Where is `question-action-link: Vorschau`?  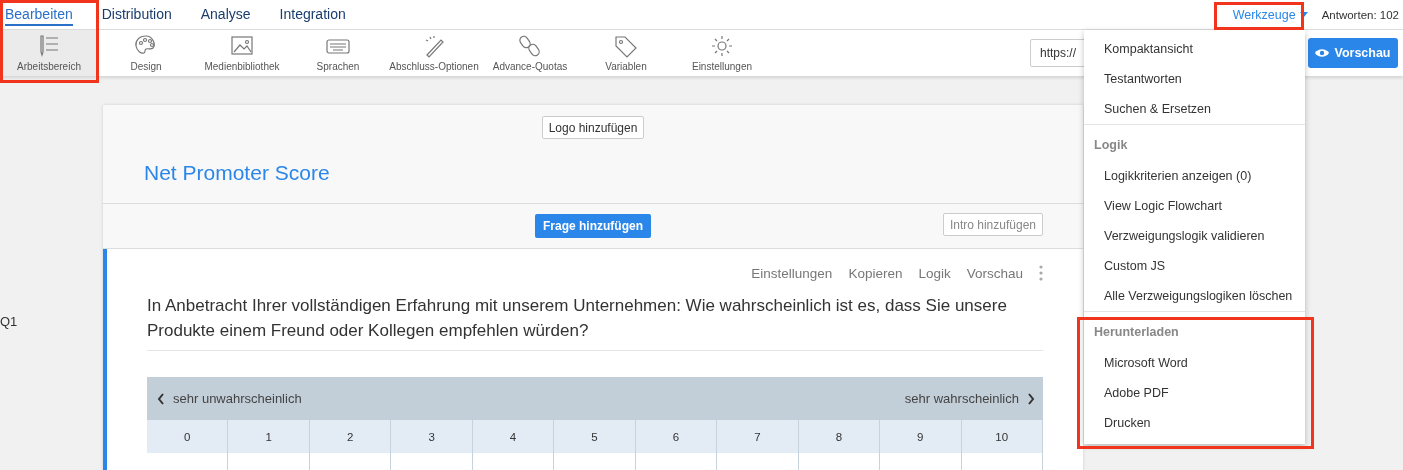
question-action-link: Vorschau is located at coordinates (994, 273).